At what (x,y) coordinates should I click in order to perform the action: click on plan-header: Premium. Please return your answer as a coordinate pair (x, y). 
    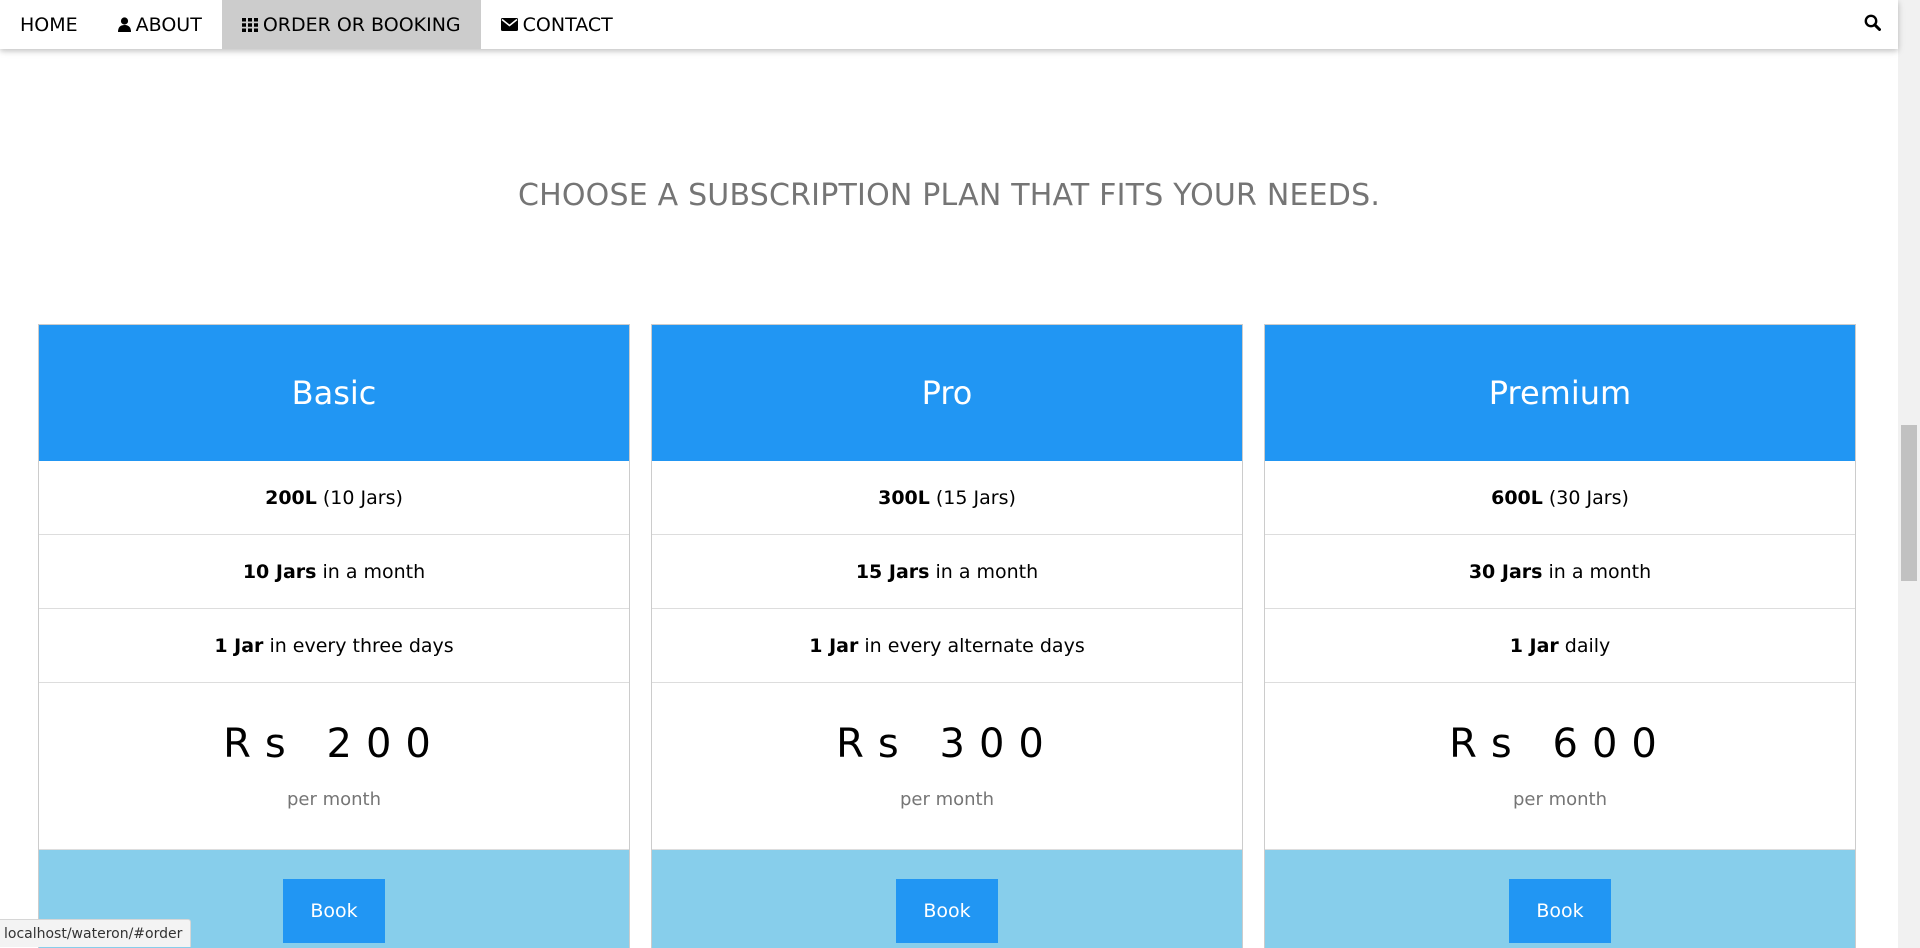
    Looking at the image, I should click on (1560, 393).